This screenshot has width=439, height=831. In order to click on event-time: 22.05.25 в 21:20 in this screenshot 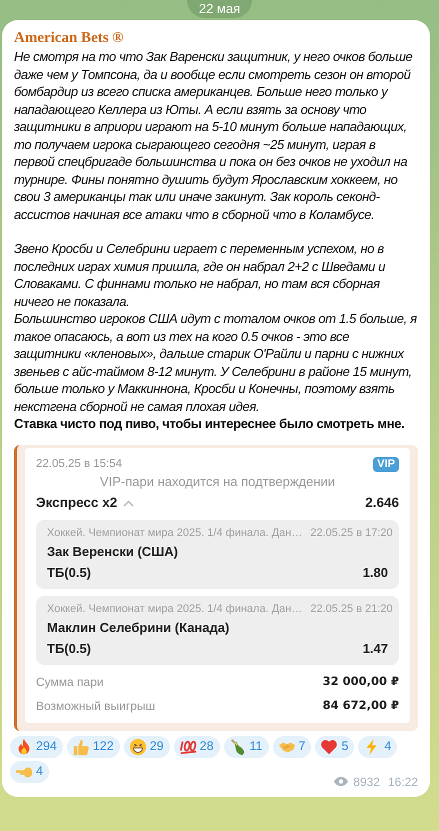, I will do `click(351, 609)`.